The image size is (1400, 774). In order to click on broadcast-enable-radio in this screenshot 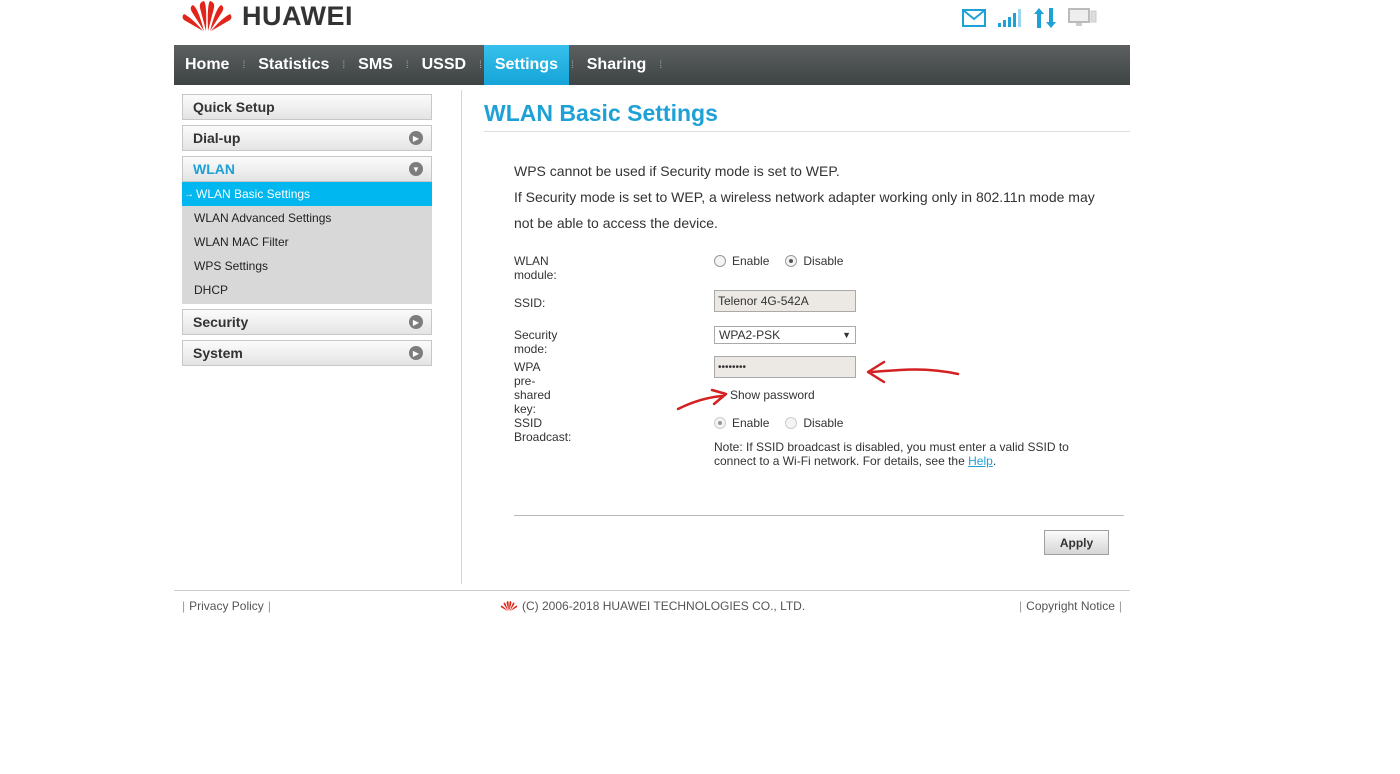, I will do `click(720, 423)`.